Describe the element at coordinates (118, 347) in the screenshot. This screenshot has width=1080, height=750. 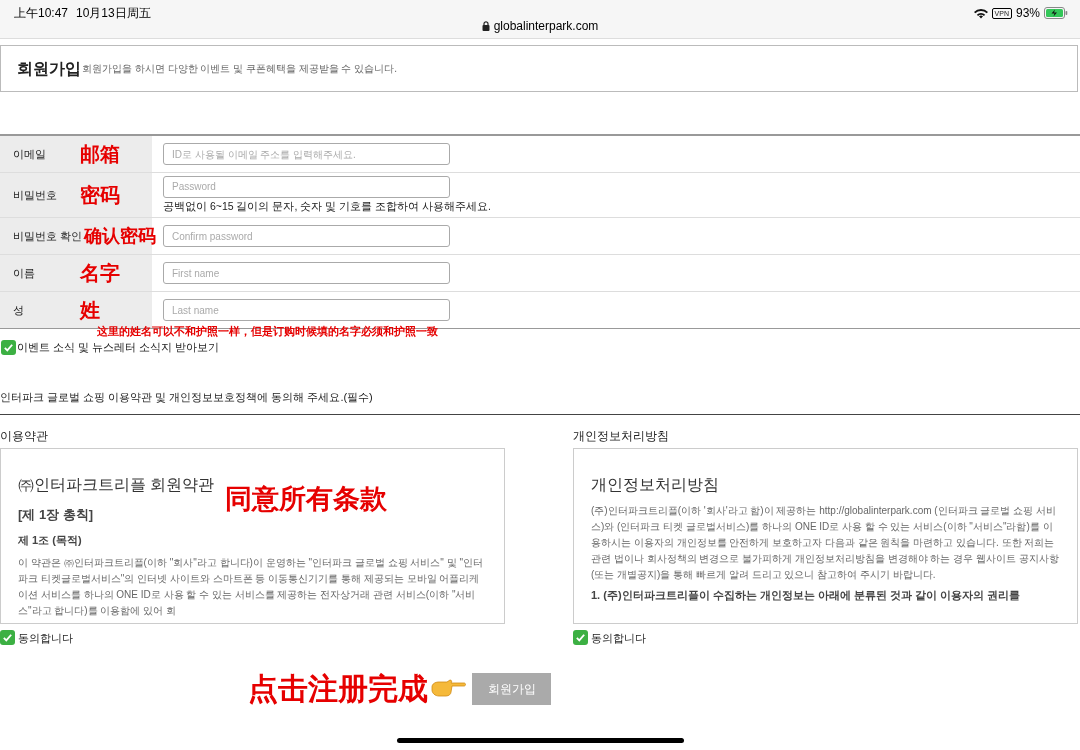
I see `checkbox-label: 이벤트 소식 및 뉴스레터 소식지 받아보기` at that location.